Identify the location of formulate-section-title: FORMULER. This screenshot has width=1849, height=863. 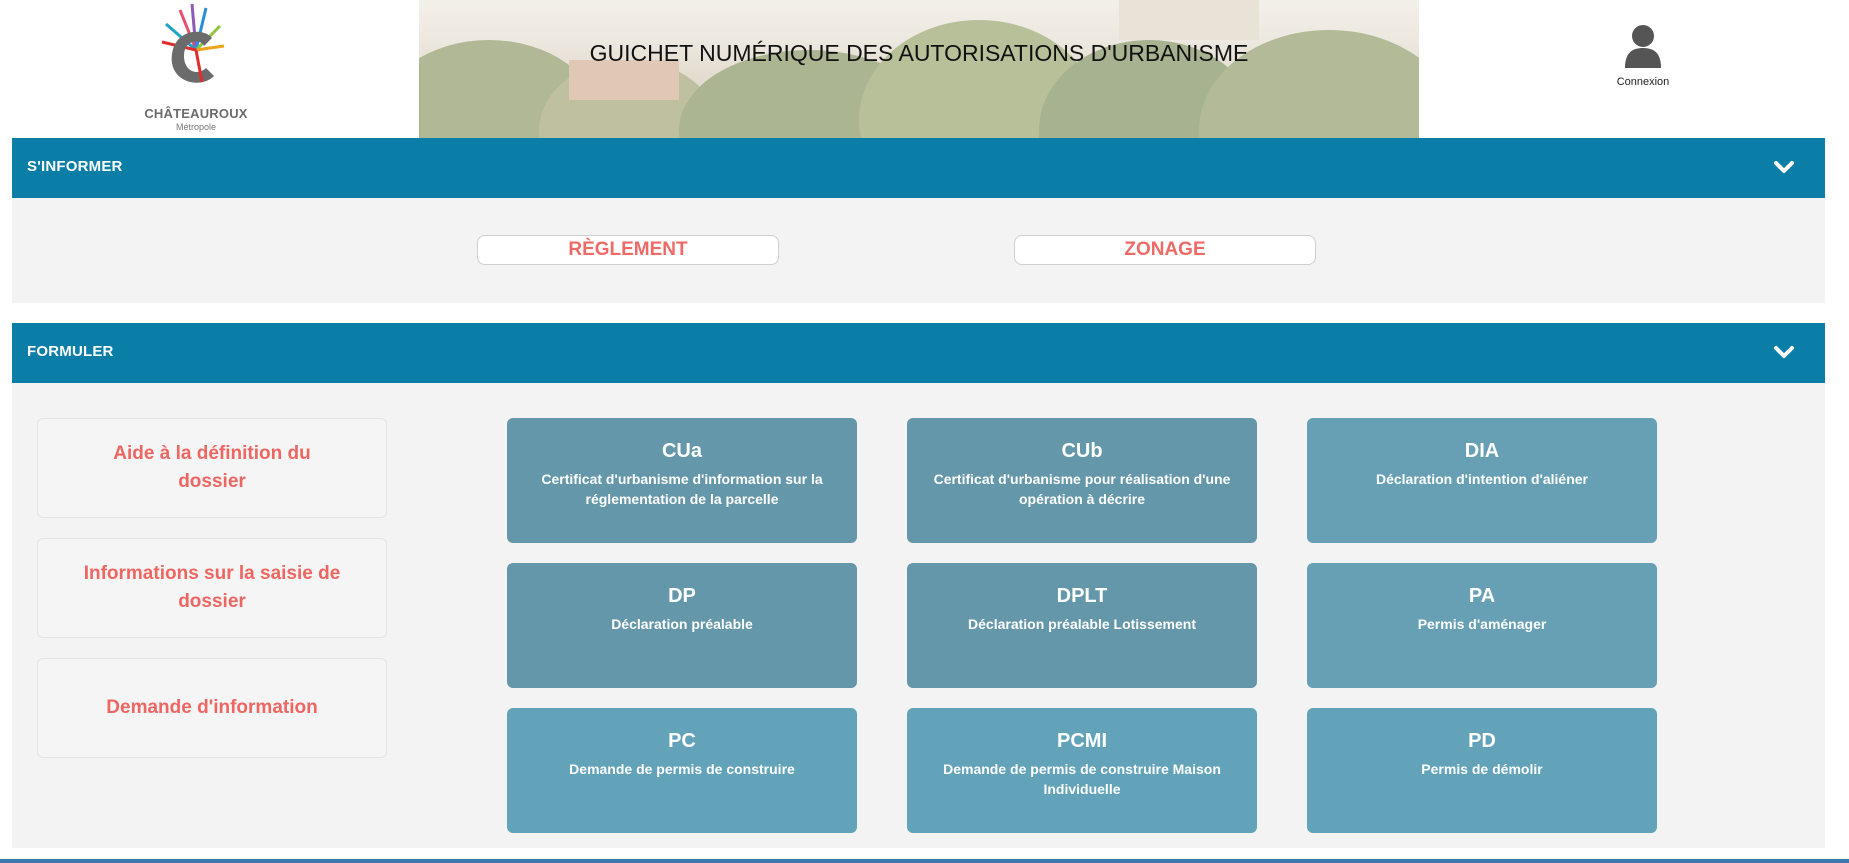
(70, 351).